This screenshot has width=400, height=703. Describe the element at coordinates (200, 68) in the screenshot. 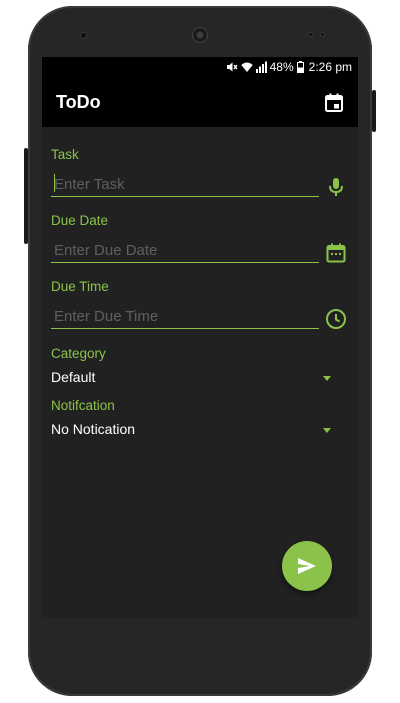

I see `status-bar: 48% 2:26 pm` at that location.